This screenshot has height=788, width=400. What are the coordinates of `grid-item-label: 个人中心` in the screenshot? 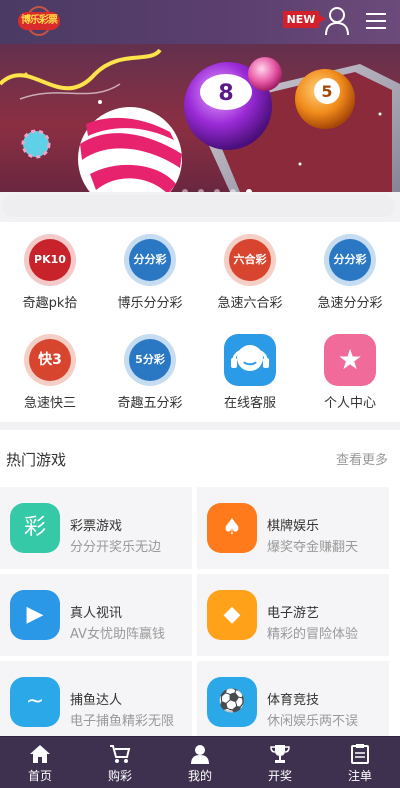 It's located at (349, 403).